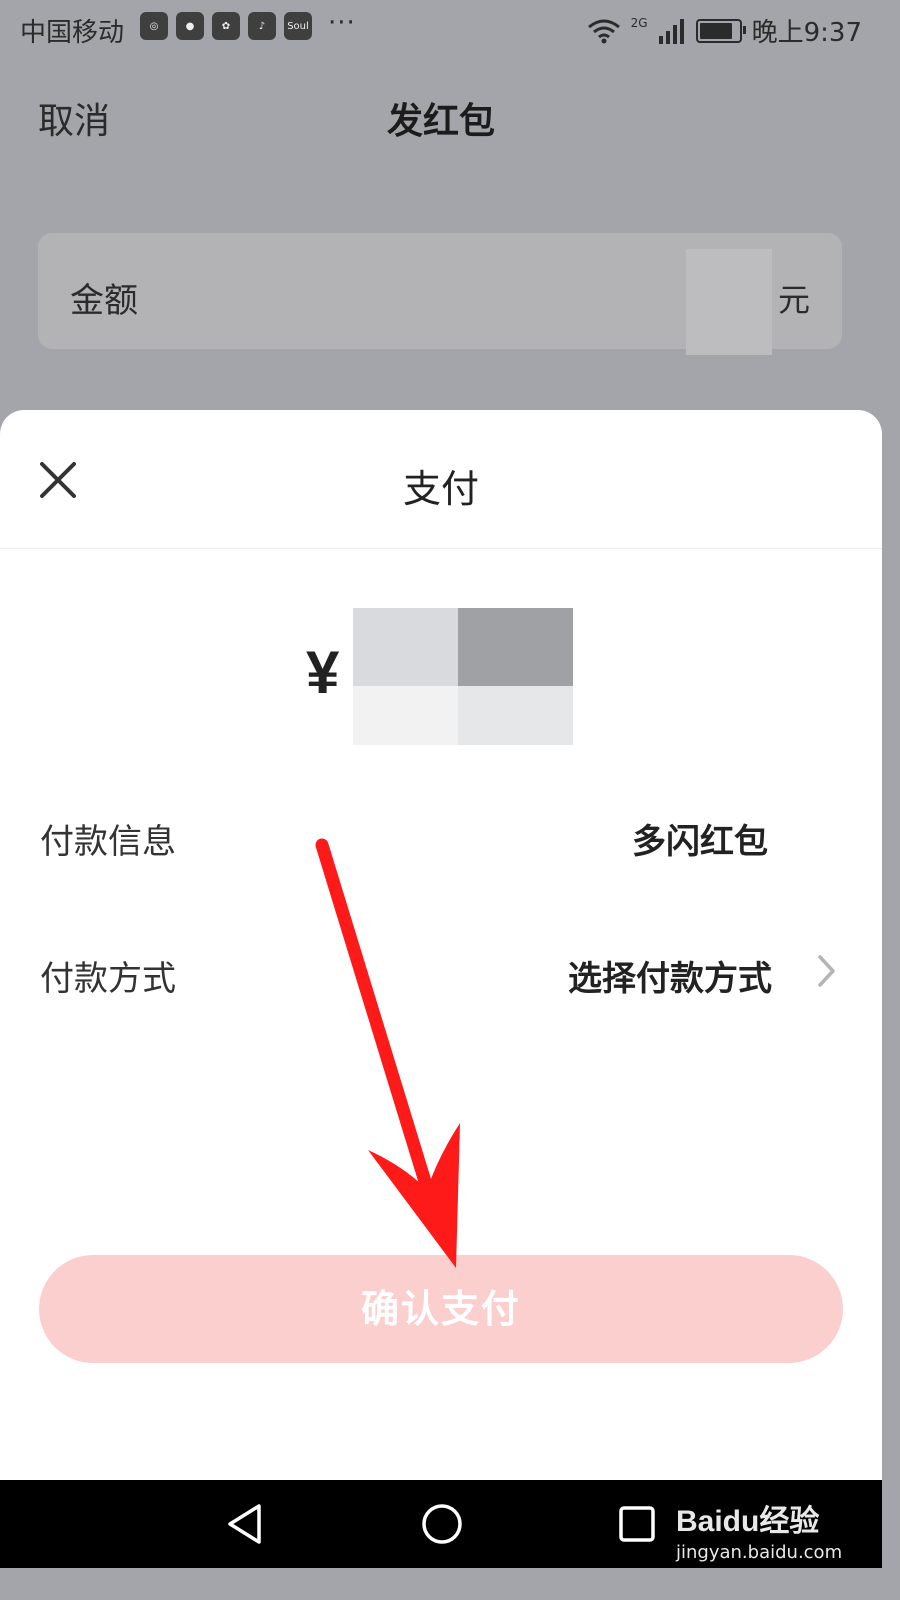 This screenshot has width=900, height=1600. What do you see at coordinates (342, 23) in the screenshot?
I see `more-notifications-icon: ···` at bounding box center [342, 23].